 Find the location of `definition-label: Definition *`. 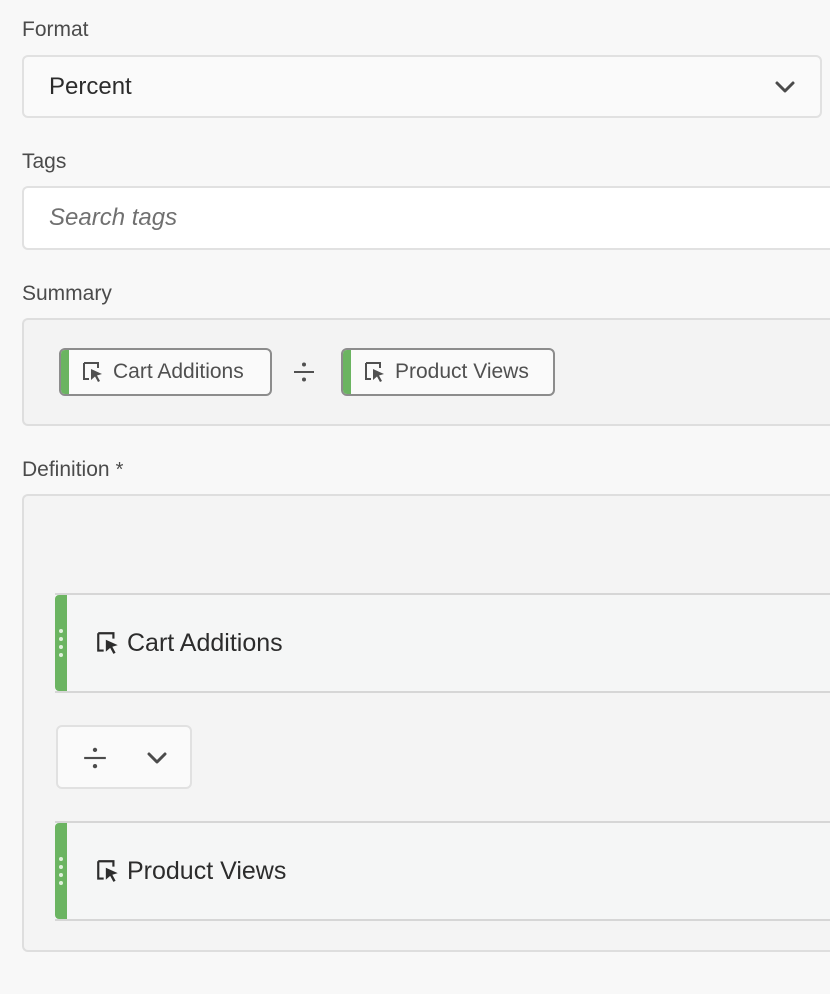

definition-label: Definition * is located at coordinates (72, 470).